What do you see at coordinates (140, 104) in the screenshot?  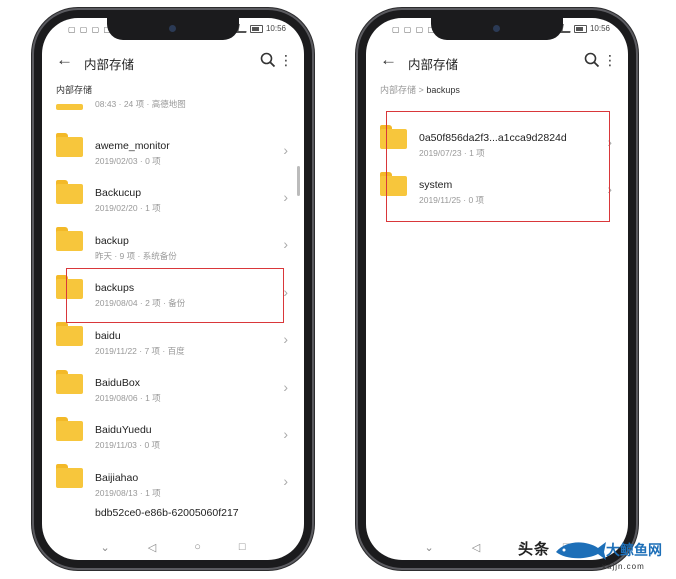 I see `partial-meta: 08:43 · 24 项 · 高德地图` at bounding box center [140, 104].